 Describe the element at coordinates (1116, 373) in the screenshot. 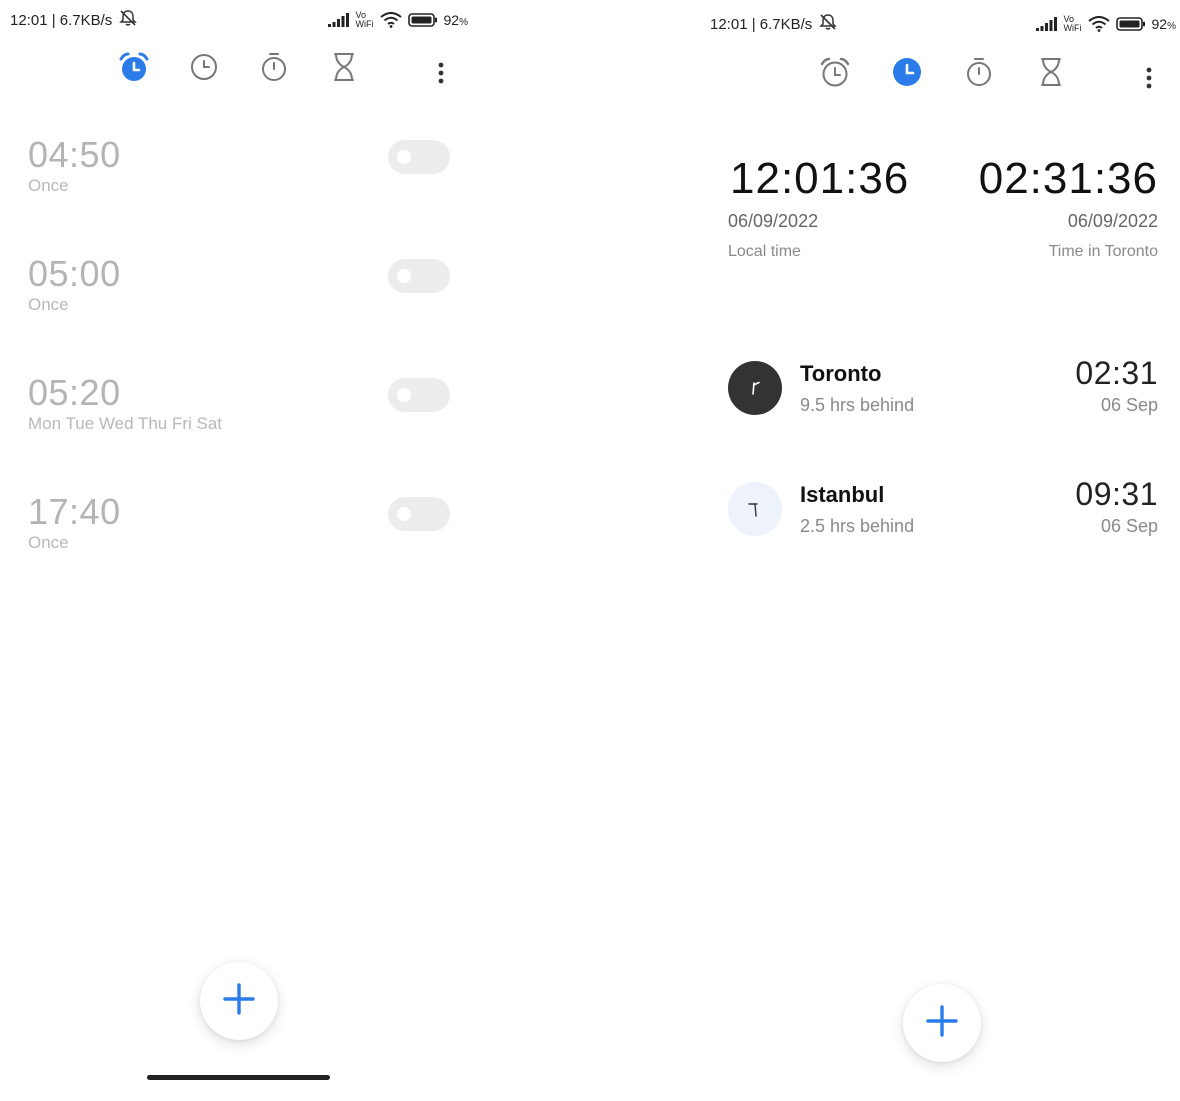

I see `city-time: 02:31` at that location.